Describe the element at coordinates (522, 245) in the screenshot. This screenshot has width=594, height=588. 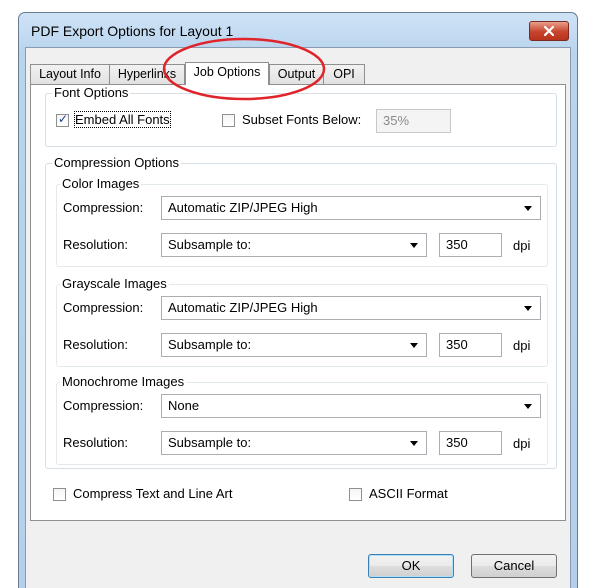
I see `color-dpi-unit: dpi` at that location.